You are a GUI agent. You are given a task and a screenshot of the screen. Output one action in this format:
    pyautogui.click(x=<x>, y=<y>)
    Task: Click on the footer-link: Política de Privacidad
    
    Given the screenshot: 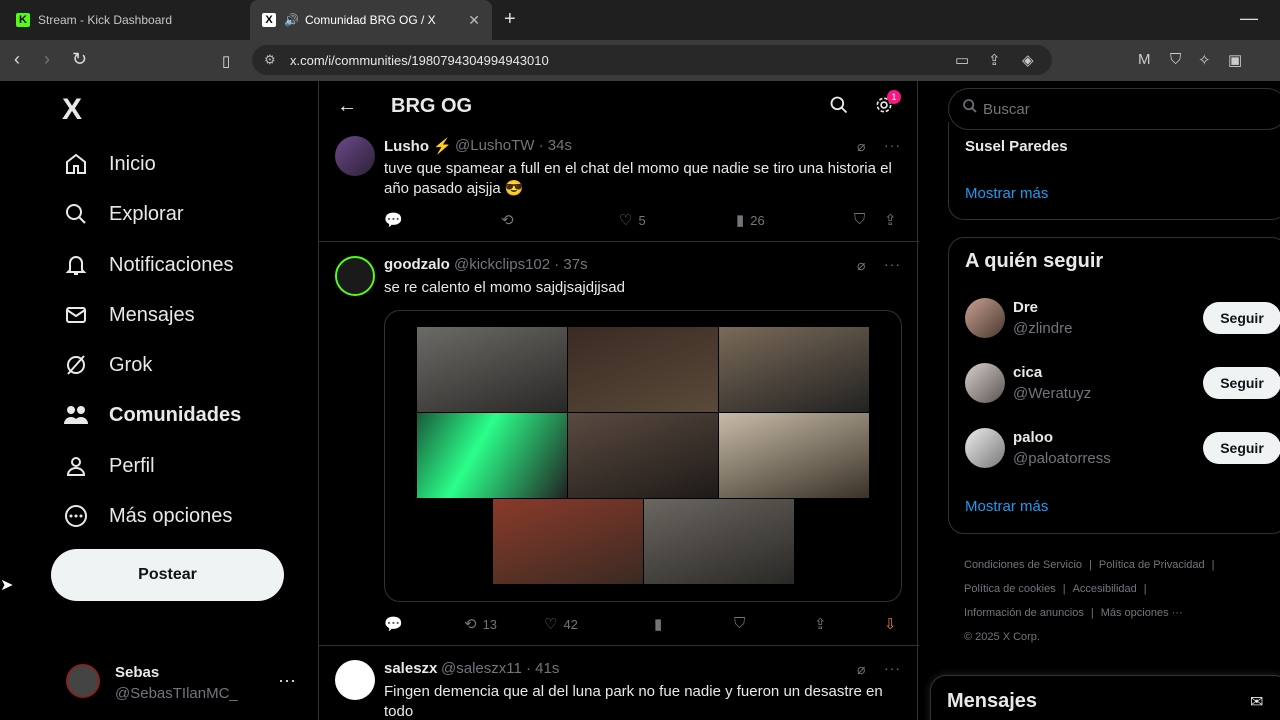 What is the action you would take?
    pyautogui.click(x=1152, y=565)
    